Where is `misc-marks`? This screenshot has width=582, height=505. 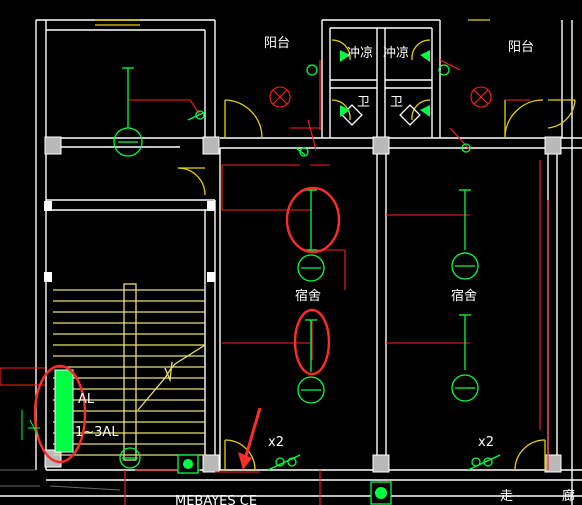 misc-marks is located at coordinates (30, 425).